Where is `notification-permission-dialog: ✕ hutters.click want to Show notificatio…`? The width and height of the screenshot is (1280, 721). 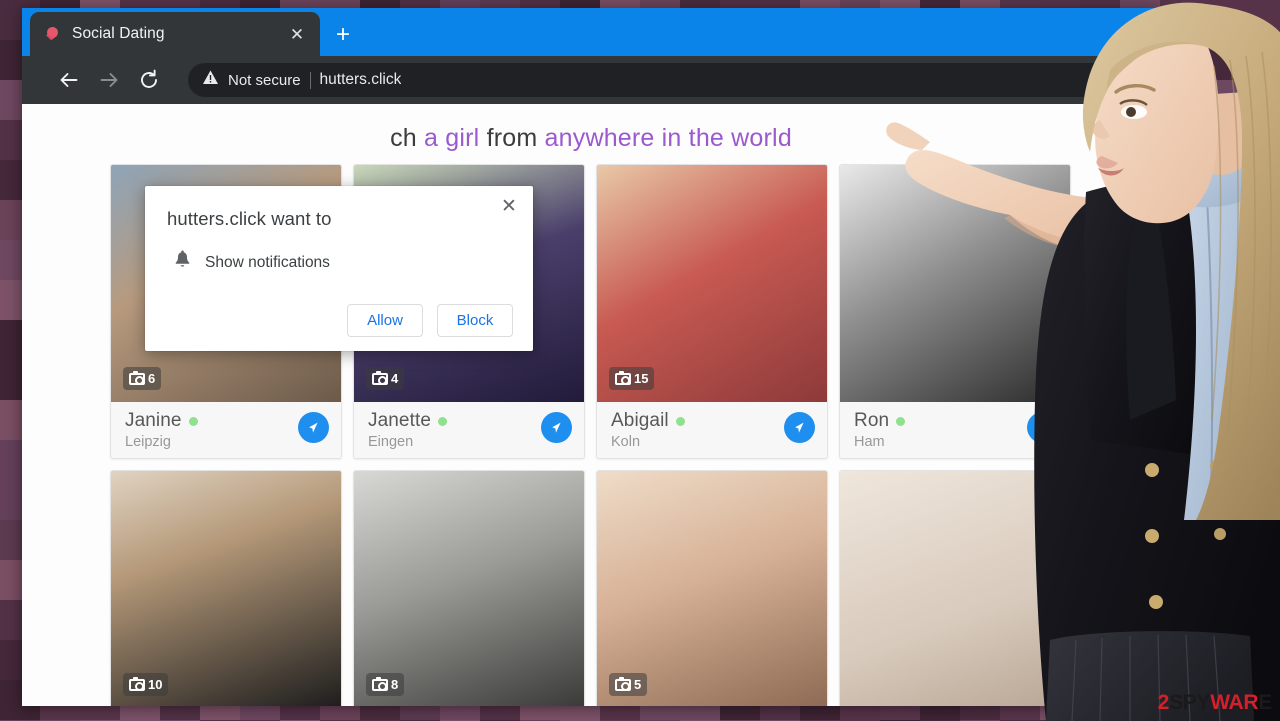
notification-permission-dialog: ✕ hutters.click want to Show notificatio… is located at coordinates (339, 268).